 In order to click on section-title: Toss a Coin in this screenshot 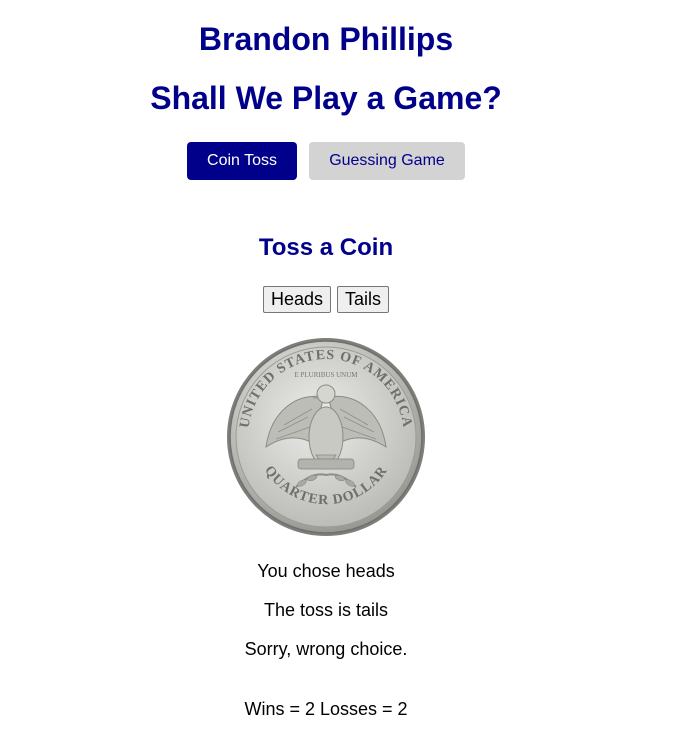, I will do `click(326, 247)`.